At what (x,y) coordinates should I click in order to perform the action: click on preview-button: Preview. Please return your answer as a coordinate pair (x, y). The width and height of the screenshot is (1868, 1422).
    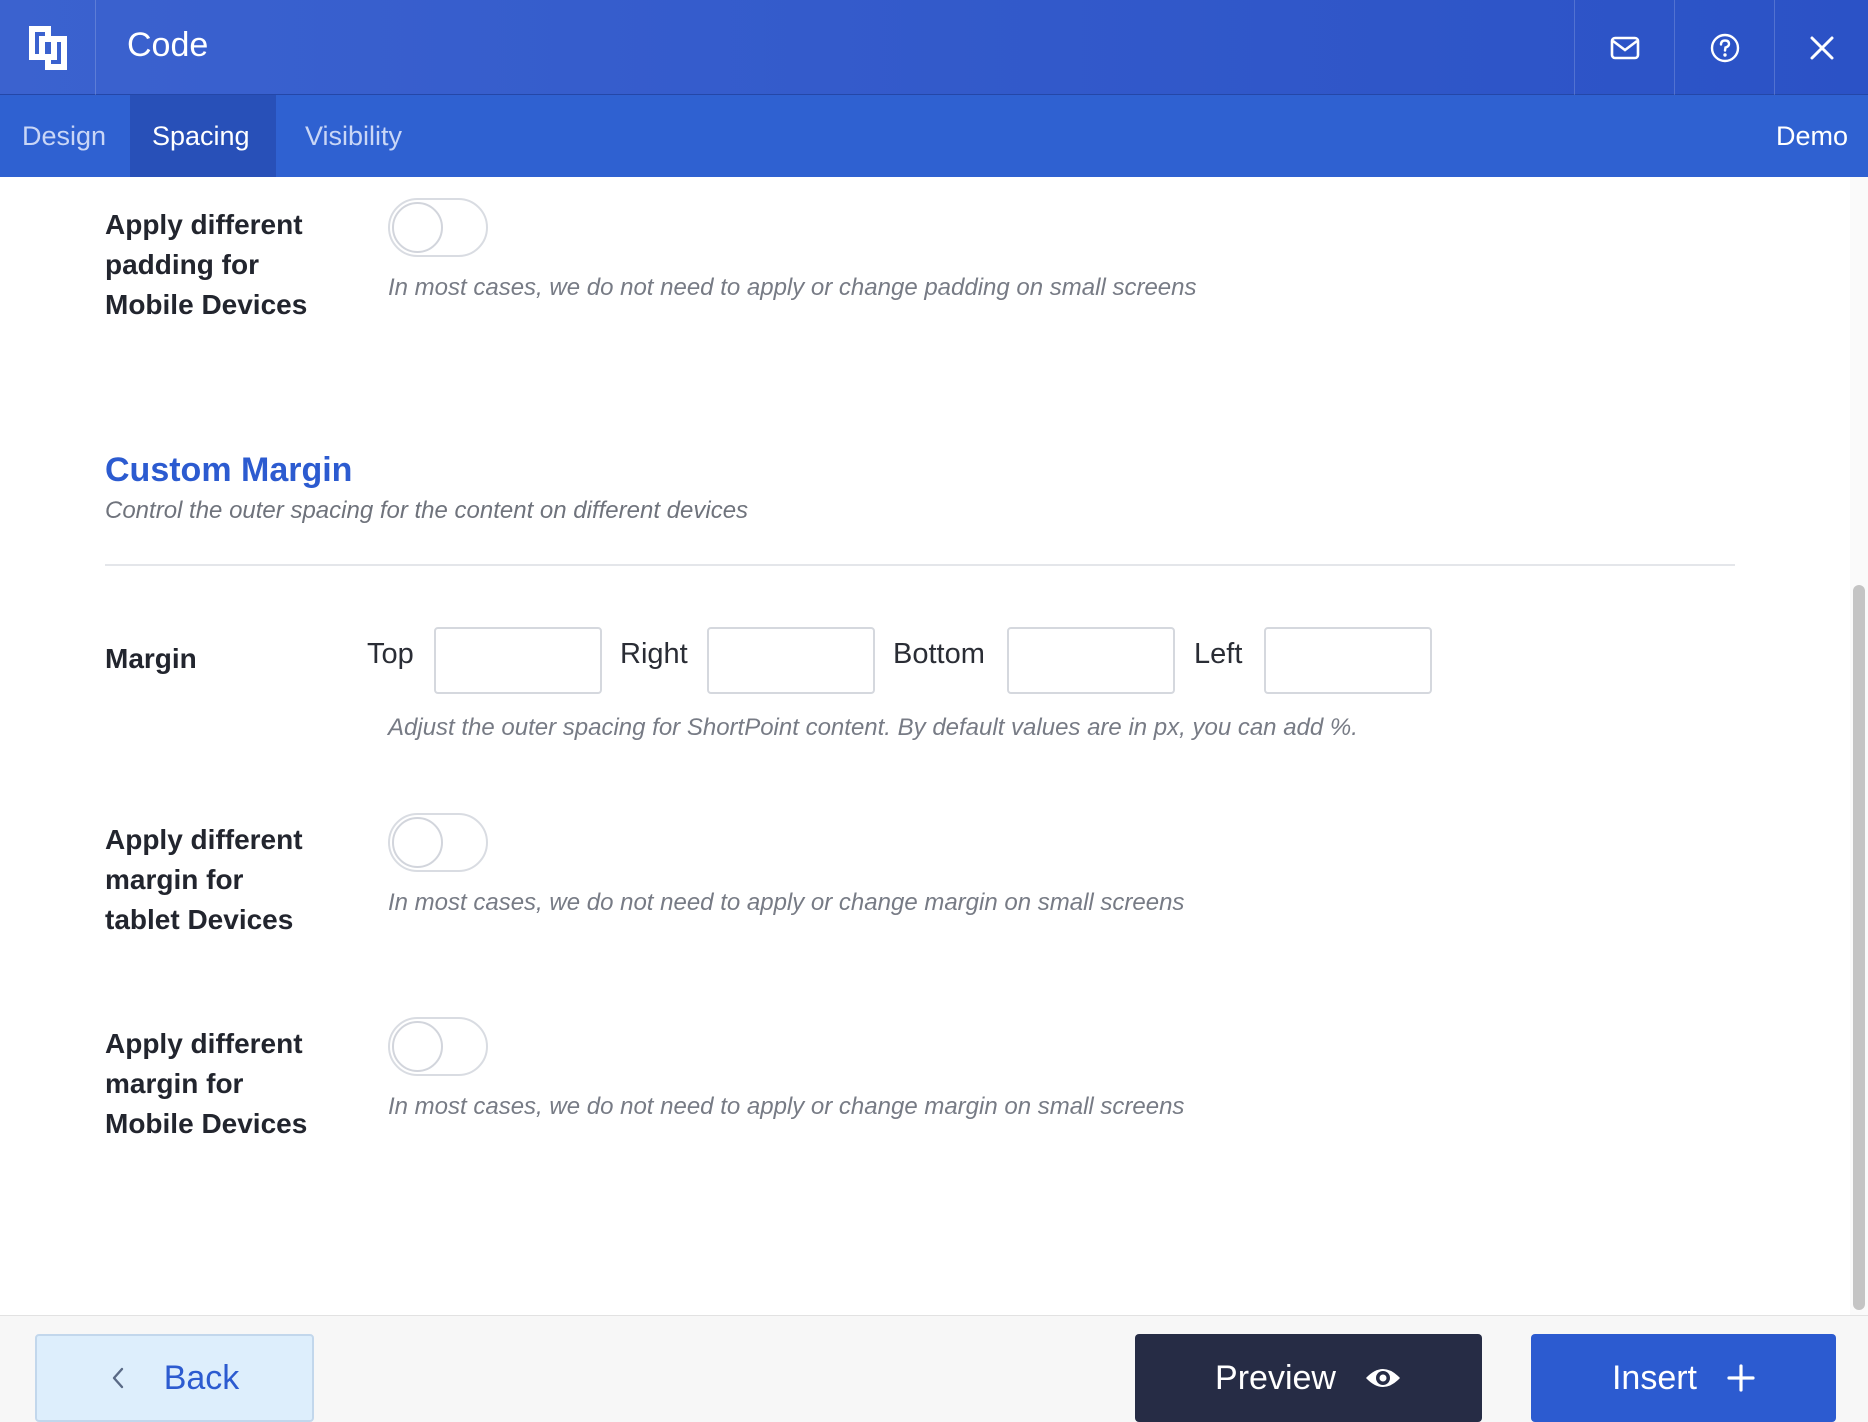
    Looking at the image, I should click on (1308, 1378).